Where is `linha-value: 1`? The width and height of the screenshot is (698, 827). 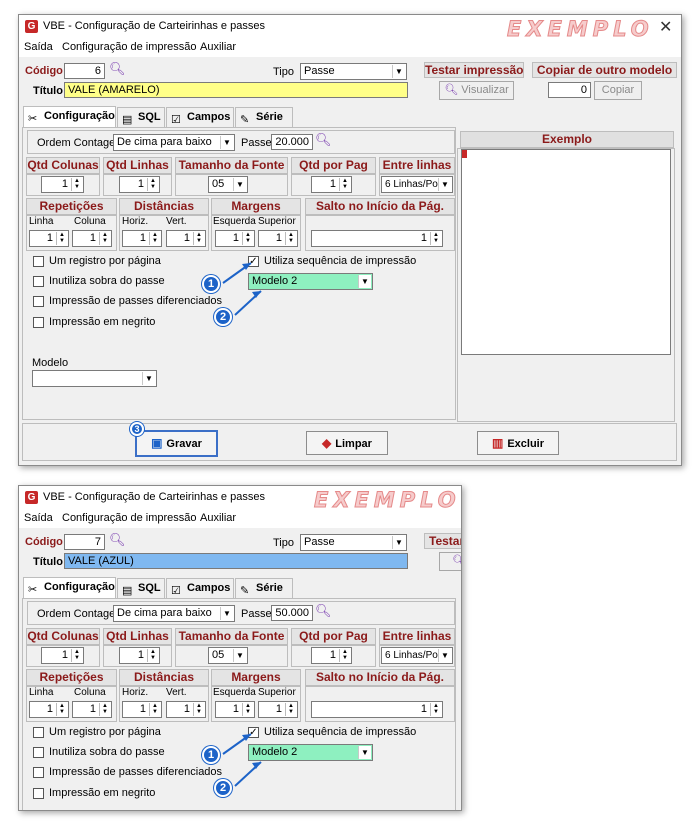
linha-value: 1 is located at coordinates (49, 709).